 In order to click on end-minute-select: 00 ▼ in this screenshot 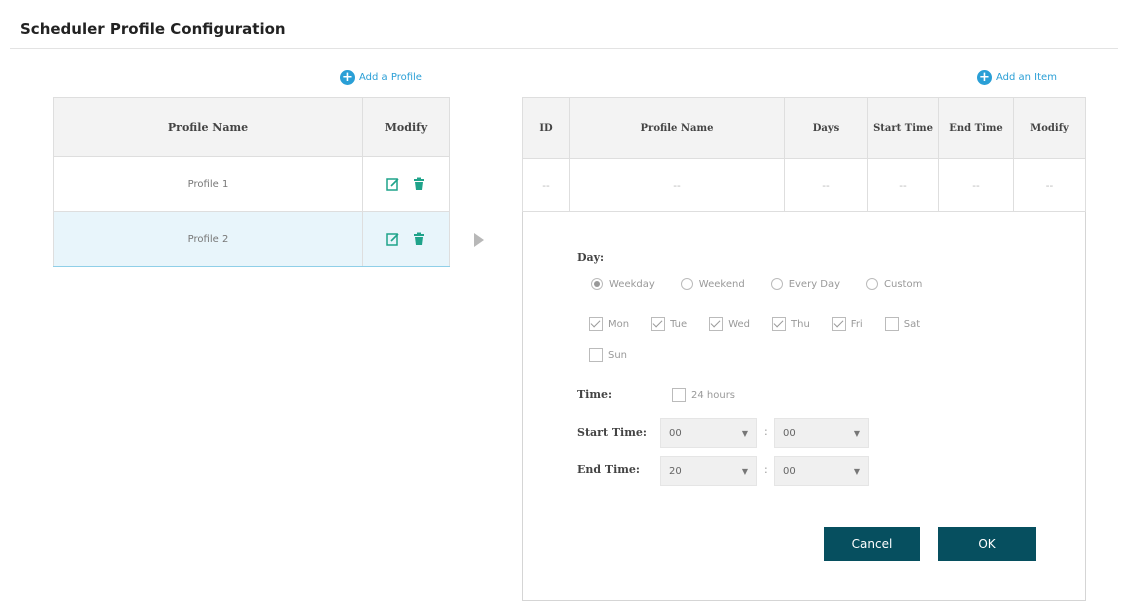, I will do `click(821, 471)`.